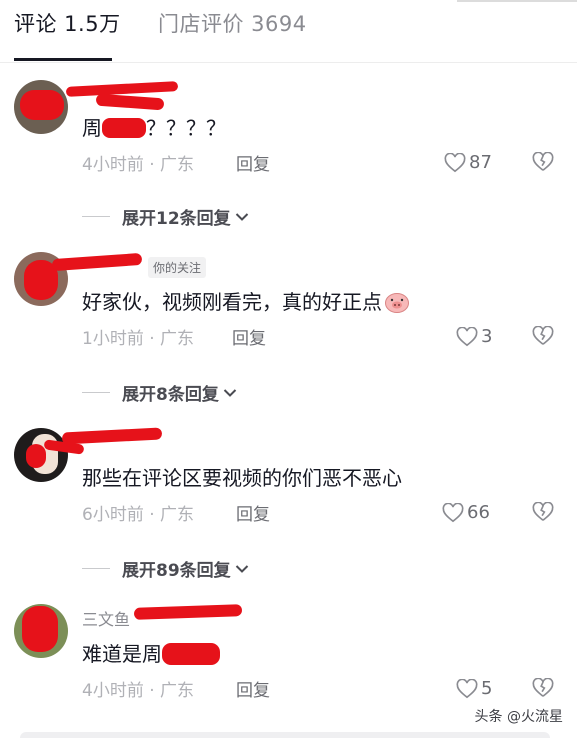 The height and width of the screenshot is (738, 577). I want to click on expand-replies-label: 展开8条回复, so click(170, 395).